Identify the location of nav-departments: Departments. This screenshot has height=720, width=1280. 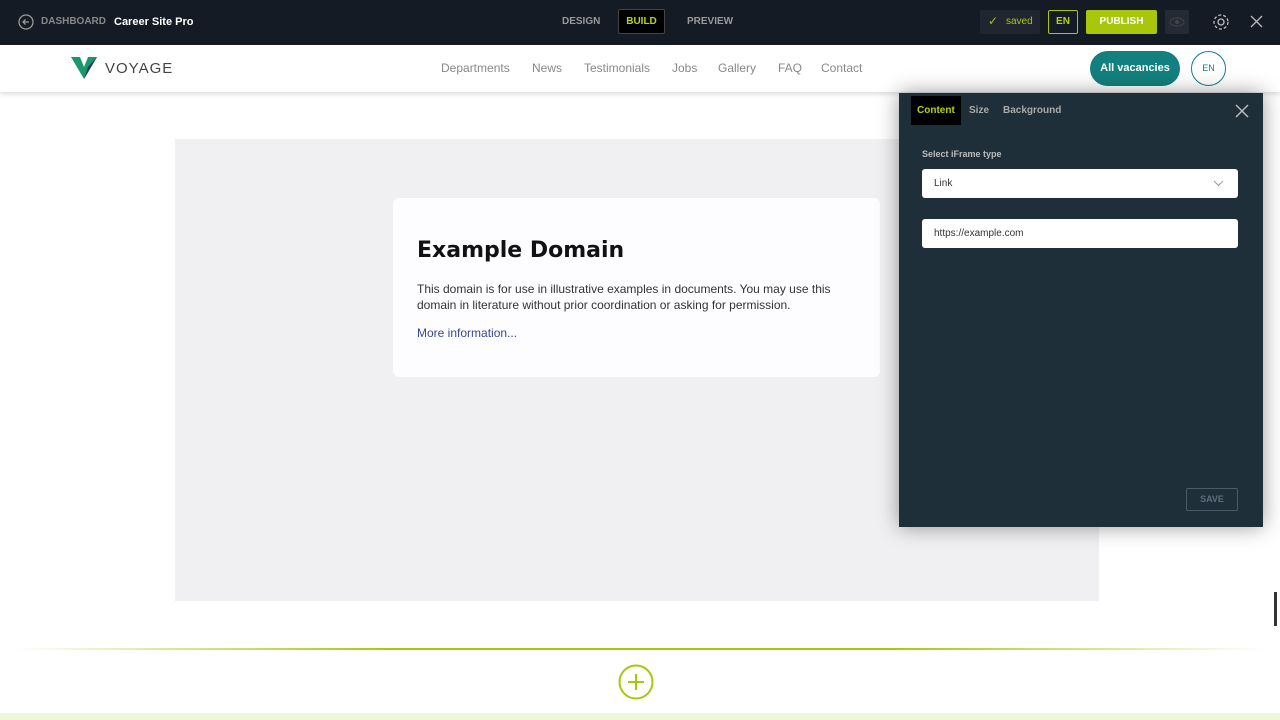
(475, 68).